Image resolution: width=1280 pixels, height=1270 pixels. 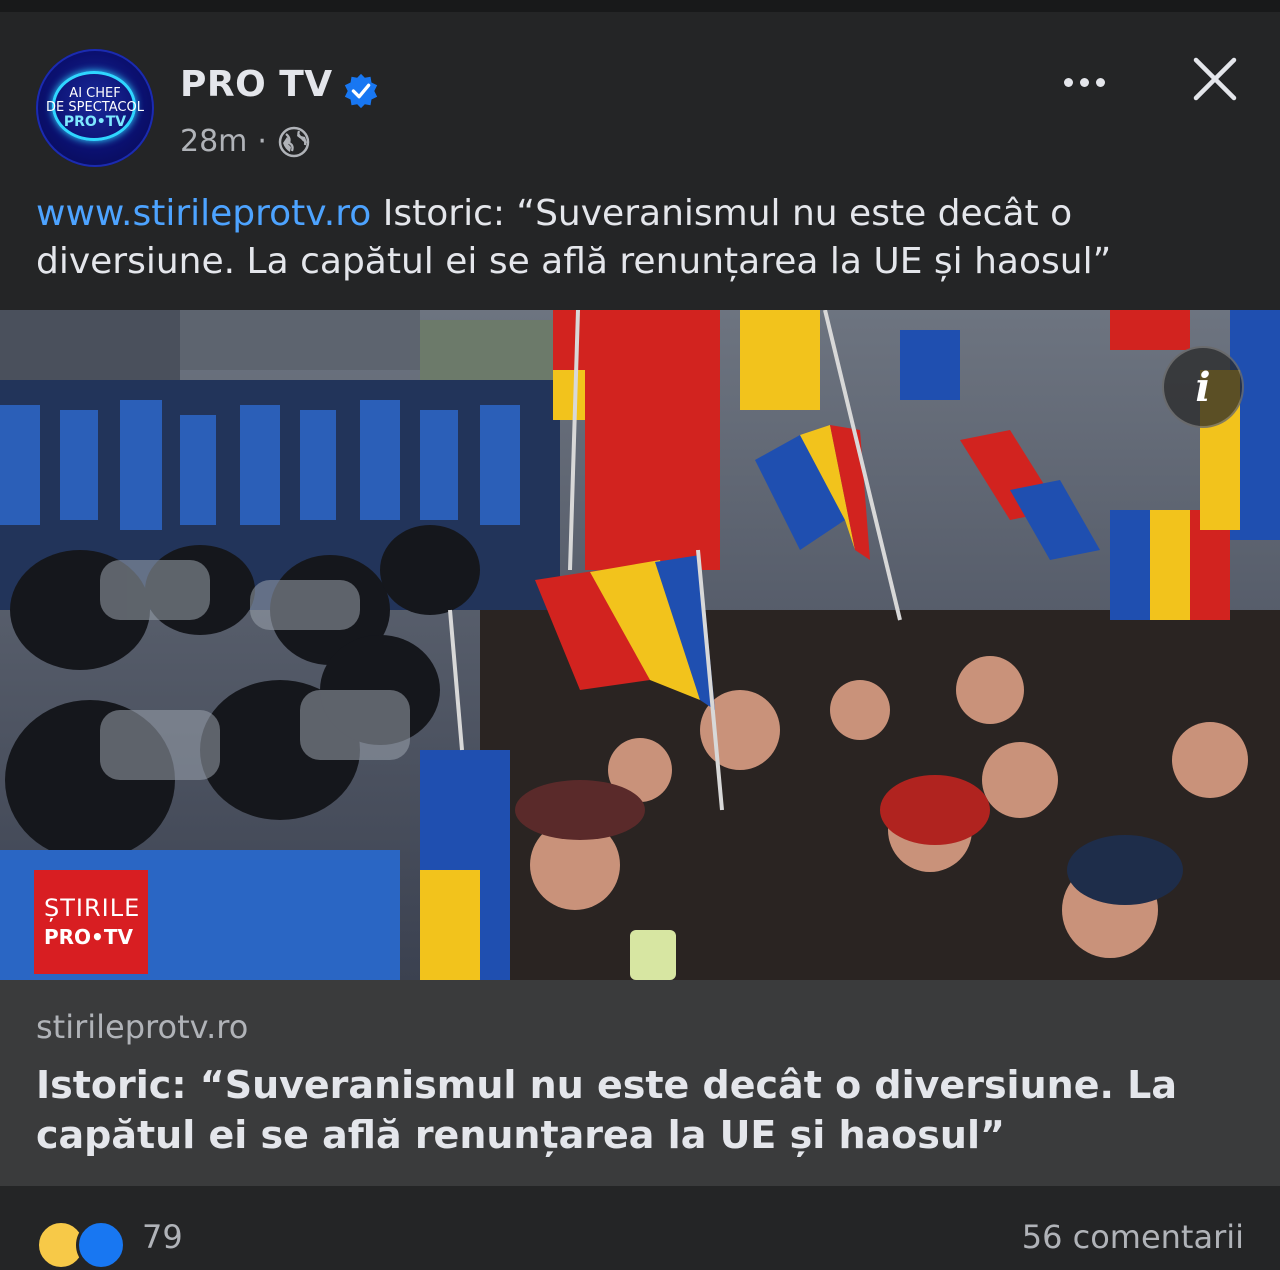 I want to click on status-bar-strip, so click(x=640, y=6).